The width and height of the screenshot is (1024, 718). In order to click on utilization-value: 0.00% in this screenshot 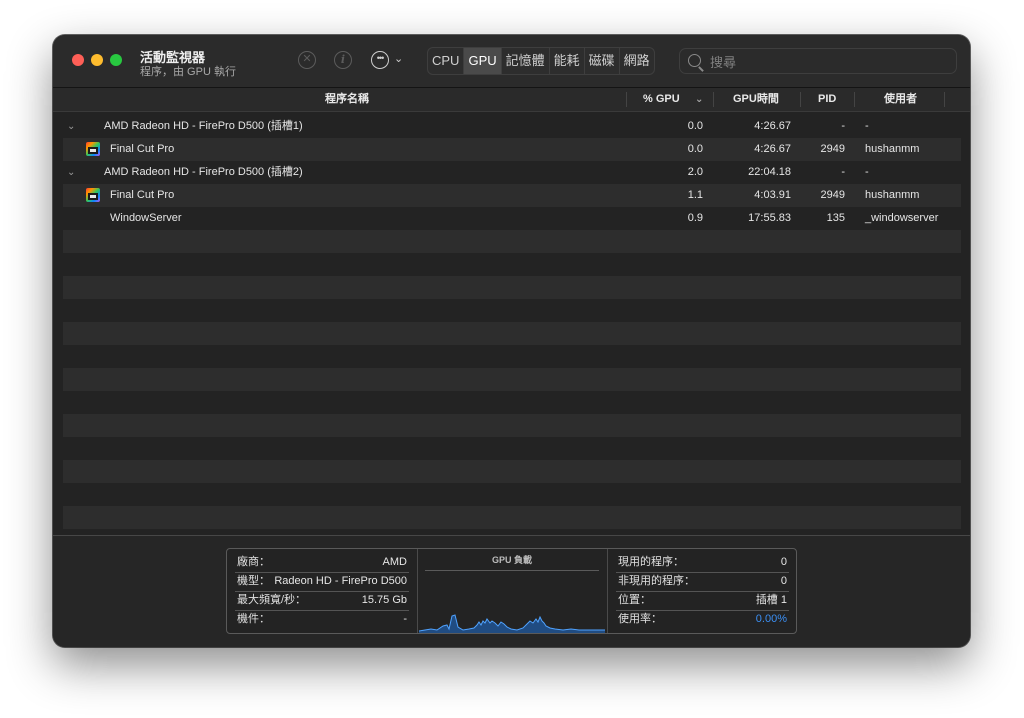, I will do `click(771, 619)`.